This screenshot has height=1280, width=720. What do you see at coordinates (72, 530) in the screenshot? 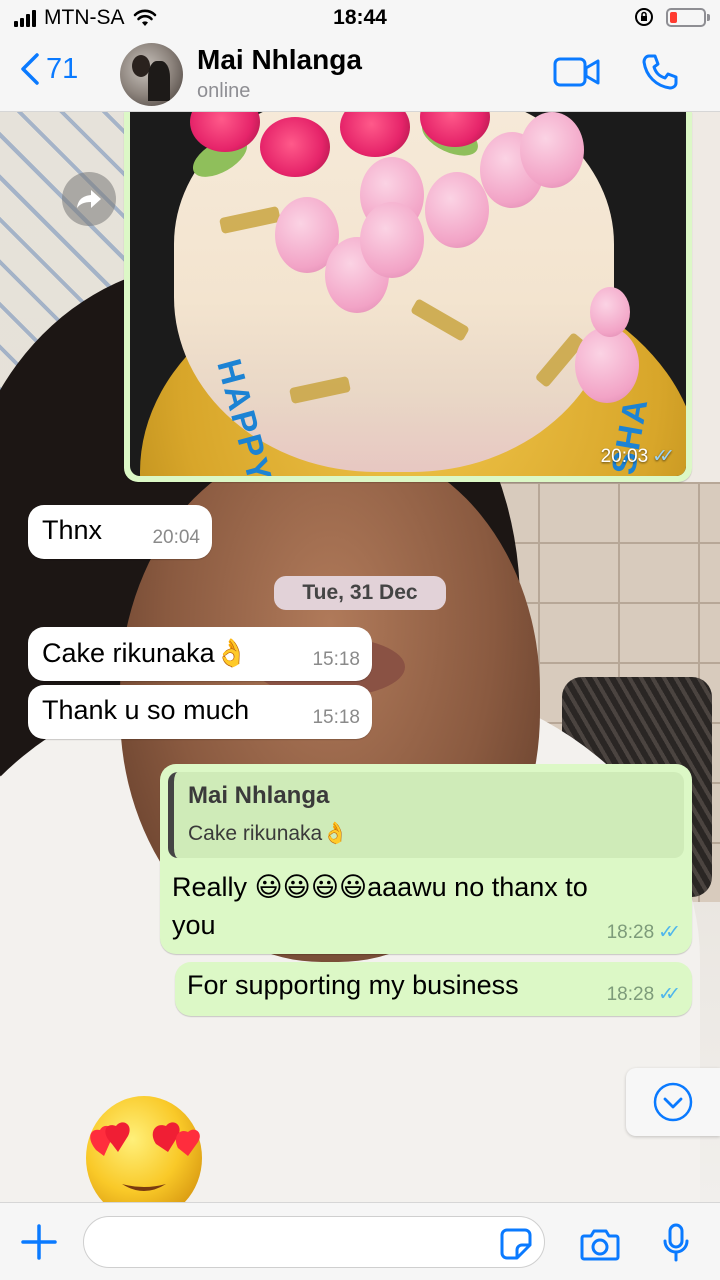
I see `message-text: Thnx` at bounding box center [72, 530].